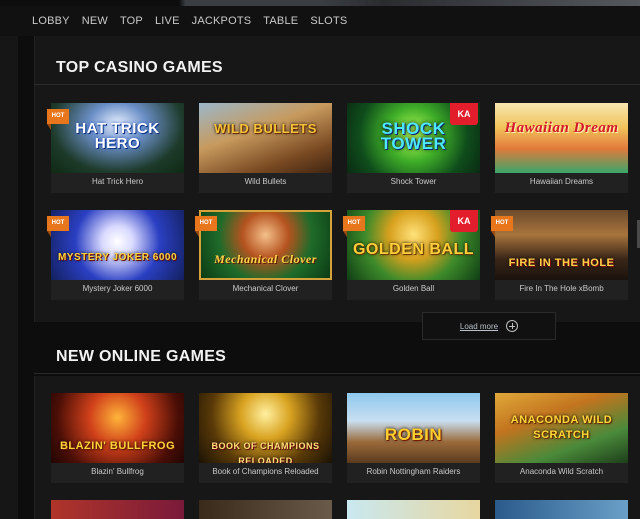  Describe the element at coordinates (265, 128) in the screenshot. I see `game-logo: WILD BULLETS` at that location.